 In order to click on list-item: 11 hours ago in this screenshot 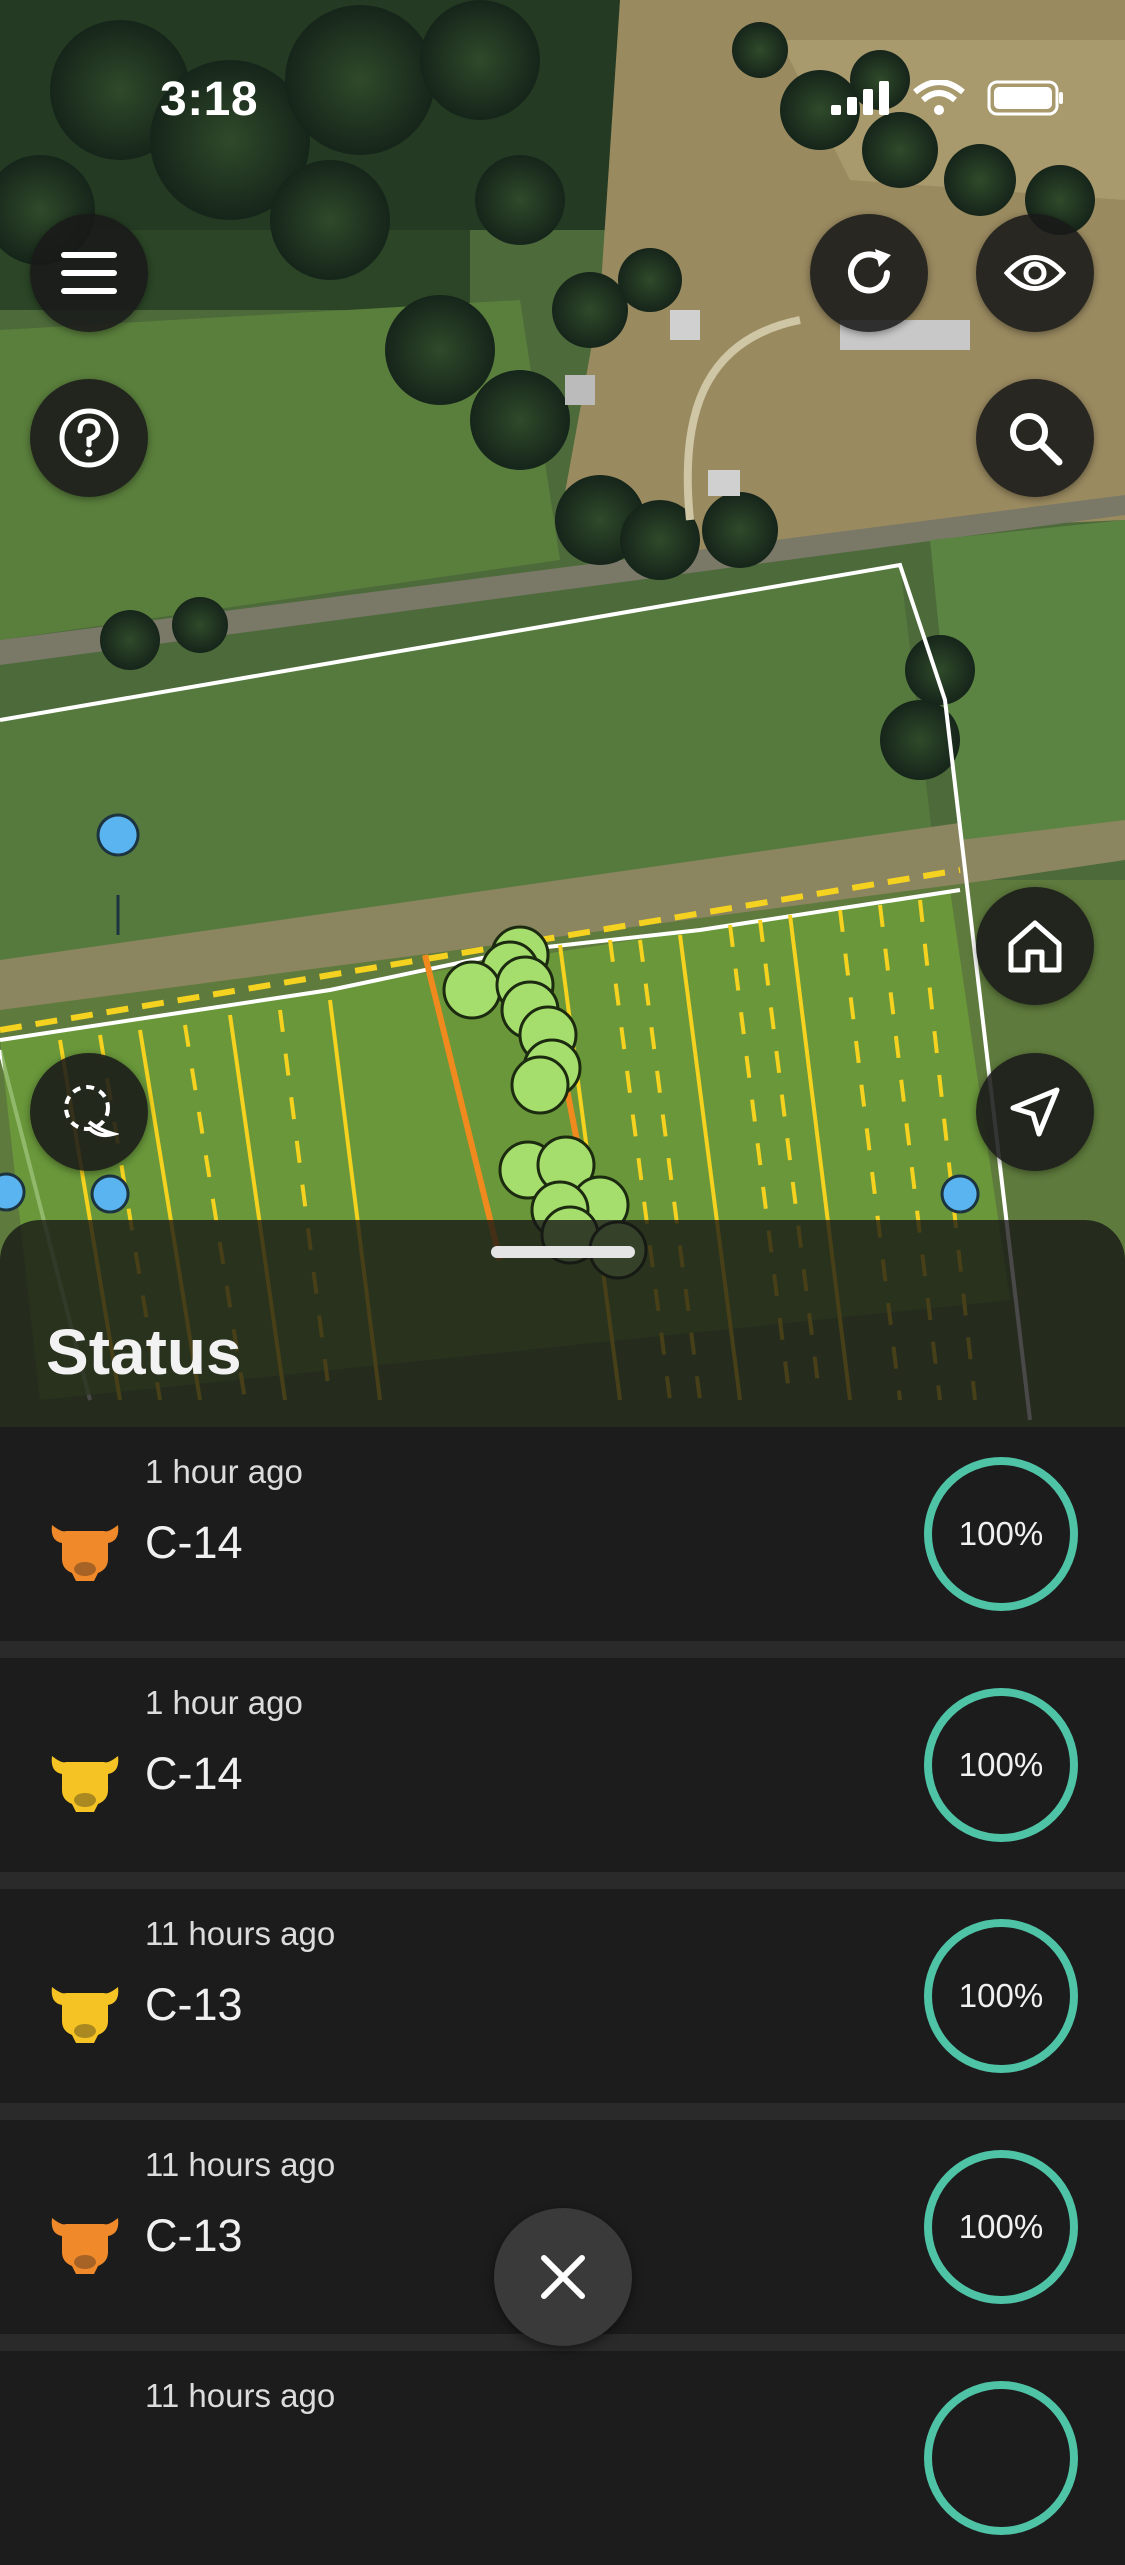, I will do `click(562, 2458)`.